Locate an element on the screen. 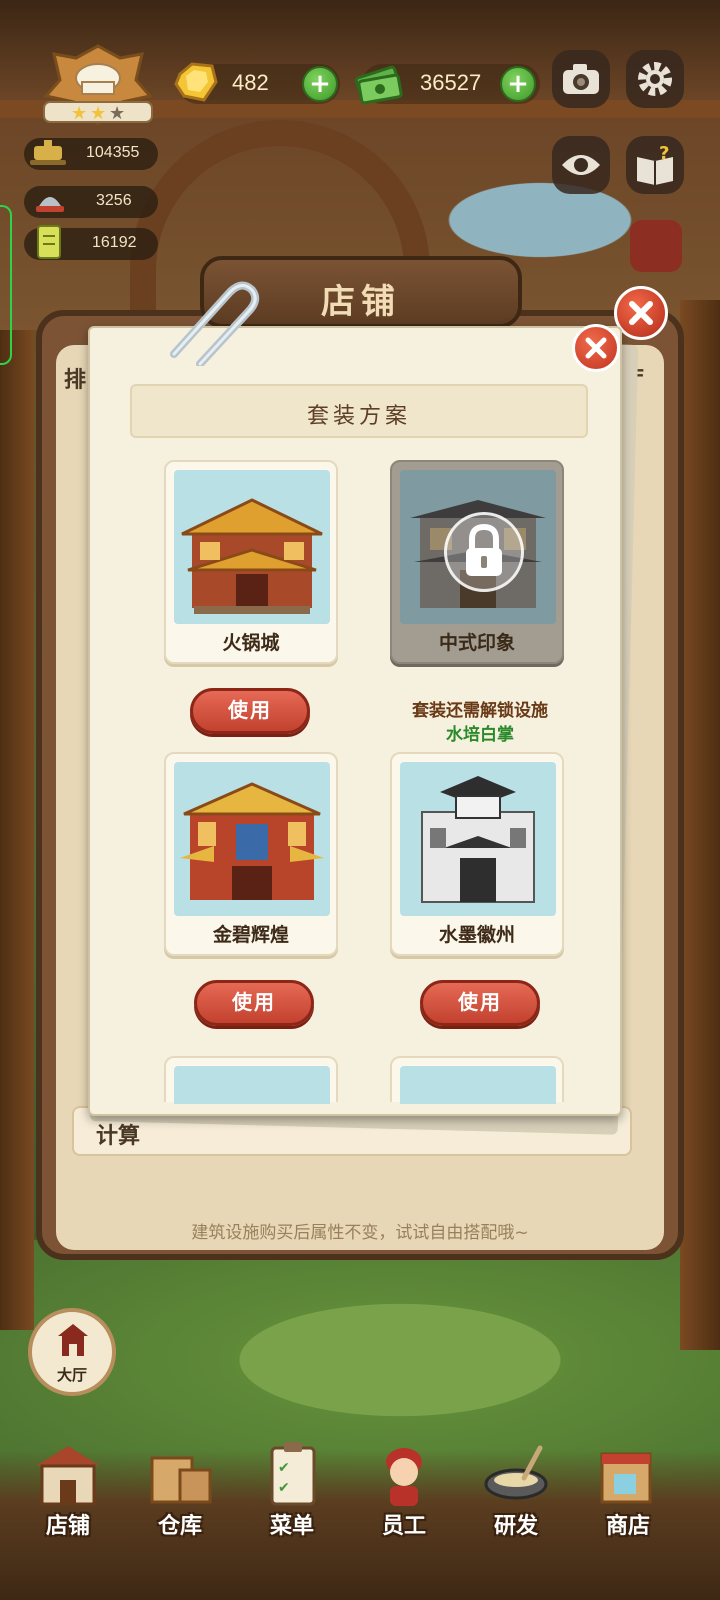 The height and width of the screenshot is (1600, 720). dialog-title-bar: 套装方案 is located at coordinates (359, 411).